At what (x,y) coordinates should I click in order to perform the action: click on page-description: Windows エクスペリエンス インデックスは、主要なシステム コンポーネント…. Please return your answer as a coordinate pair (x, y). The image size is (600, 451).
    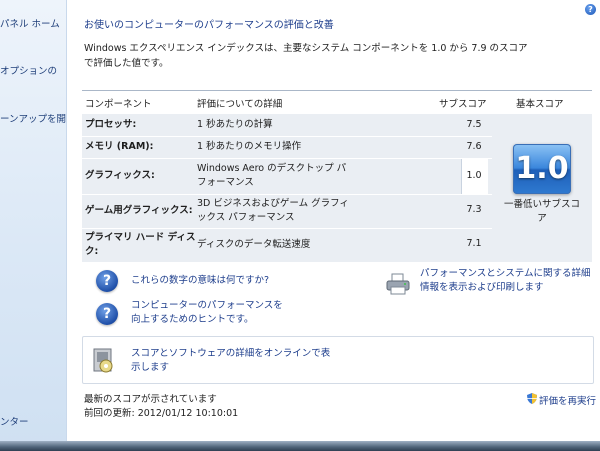
    Looking at the image, I should click on (306, 56).